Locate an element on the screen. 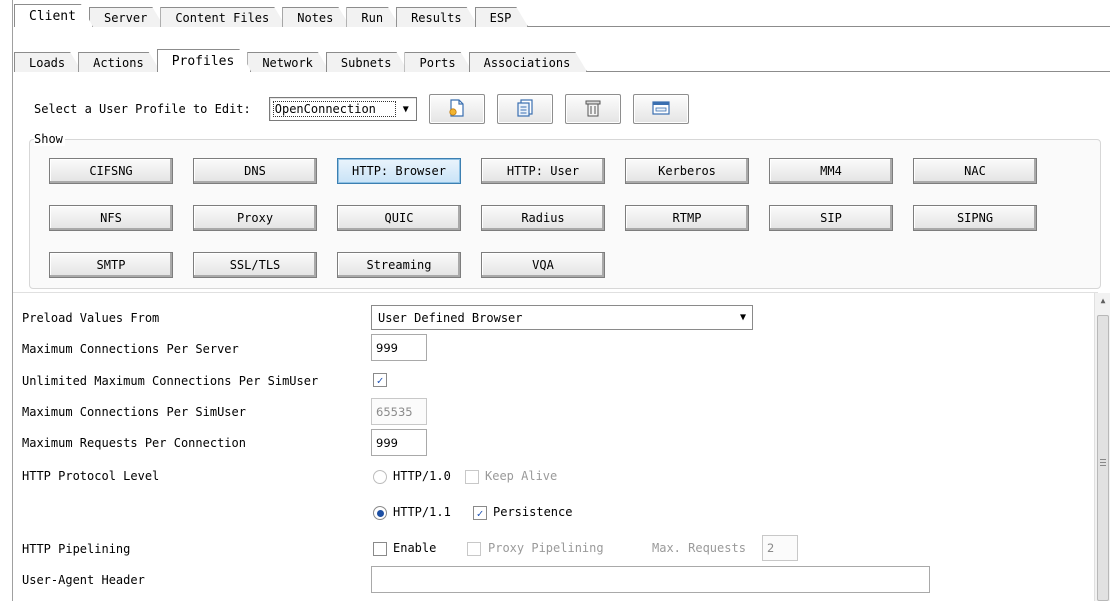 The image size is (1110, 601). show-kerberos-button: Kerberos is located at coordinates (687, 171).